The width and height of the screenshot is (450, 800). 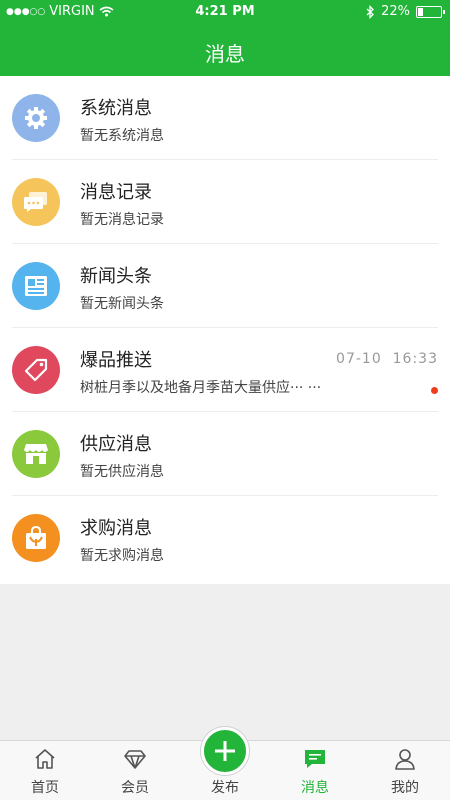 I want to click on item-subtitle: 暂无新闻头条, so click(x=122, y=304).